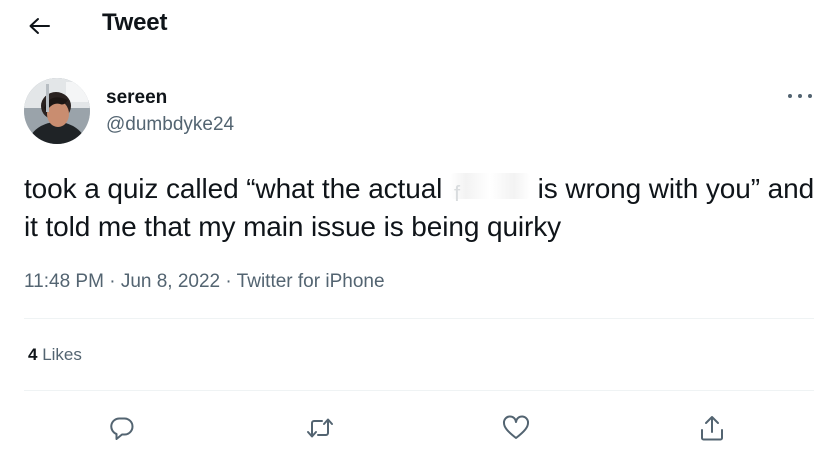 This screenshot has width=840, height=456. I want to click on tweet-source: Twitter for iPhone, so click(311, 281).